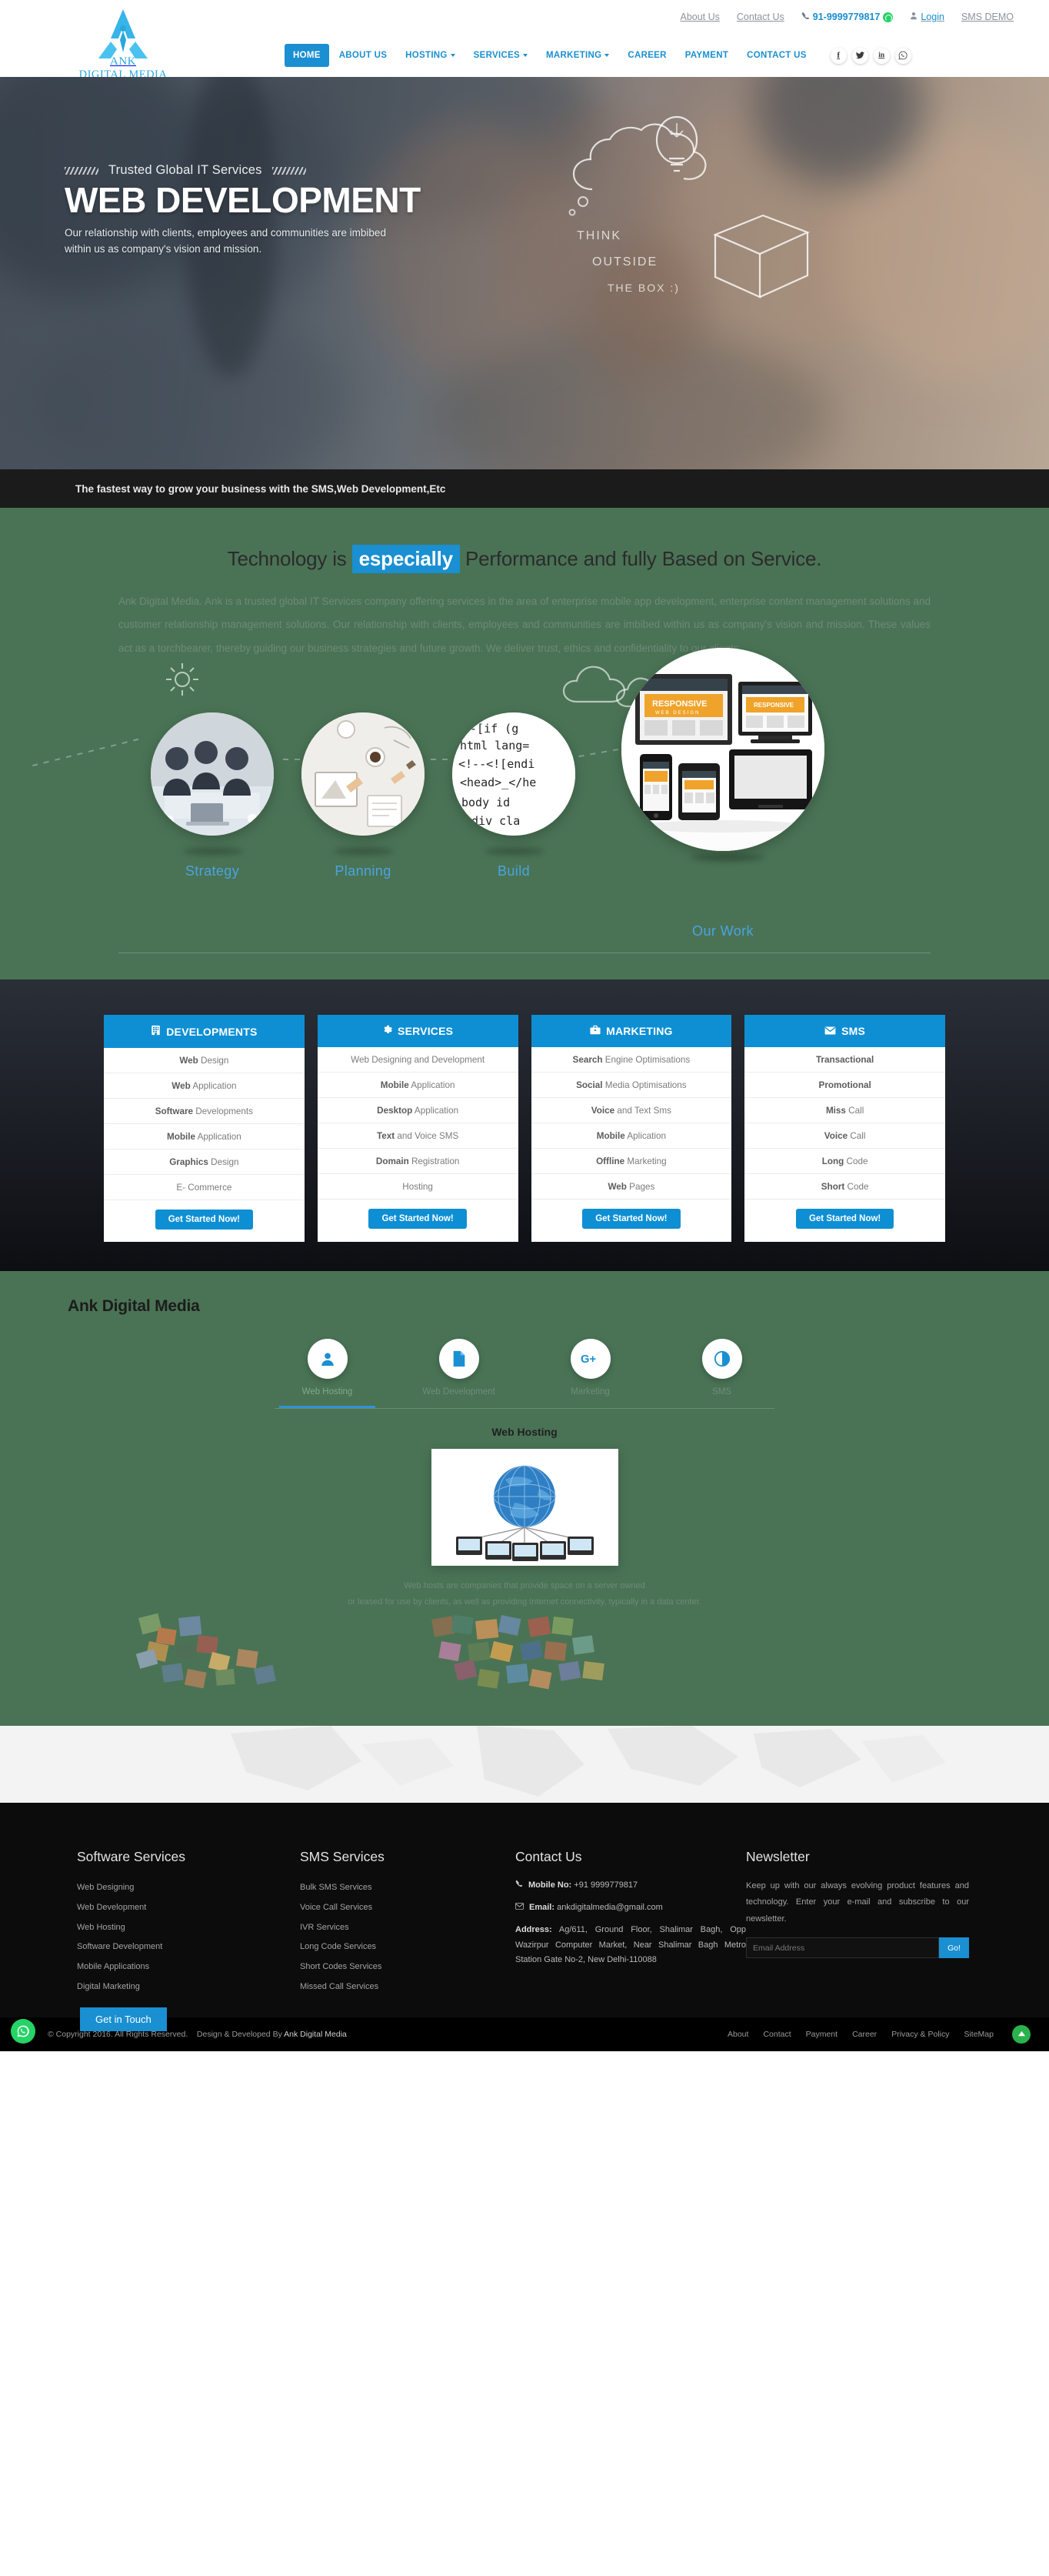 The width and height of the screenshot is (1049, 2576). Describe the element at coordinates (845, 1084) in the screenshot. I see `row-bold: Promotional` at that location.